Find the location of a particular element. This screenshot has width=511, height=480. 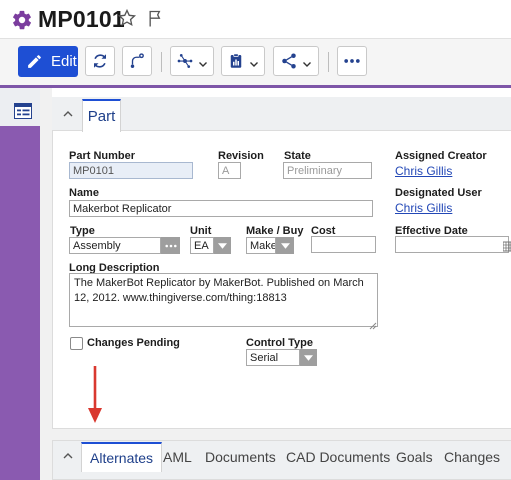

calendar-icon is located at coordinates (506, 245).